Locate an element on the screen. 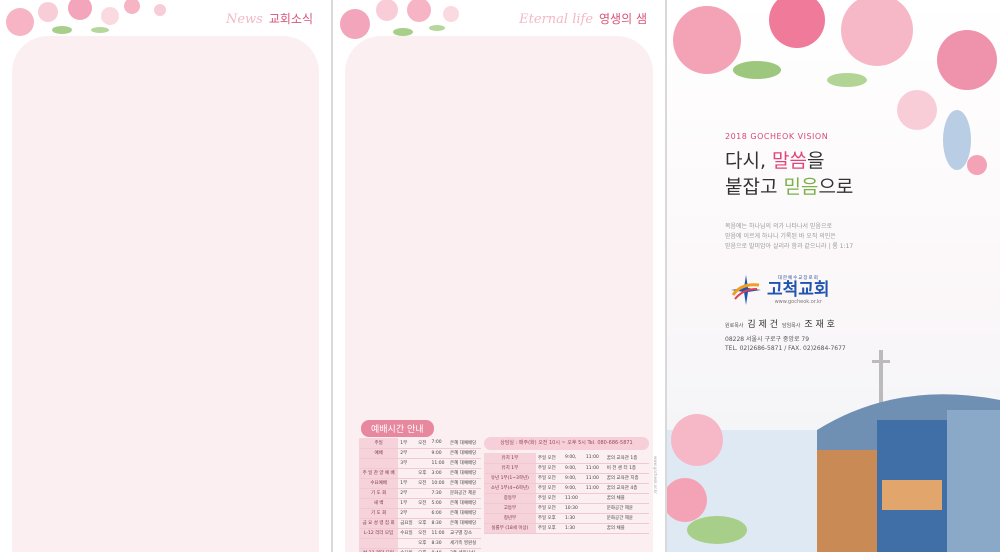  table-row: 오후 8:30 세기측 영원실 is located at coordinates (420, 543).